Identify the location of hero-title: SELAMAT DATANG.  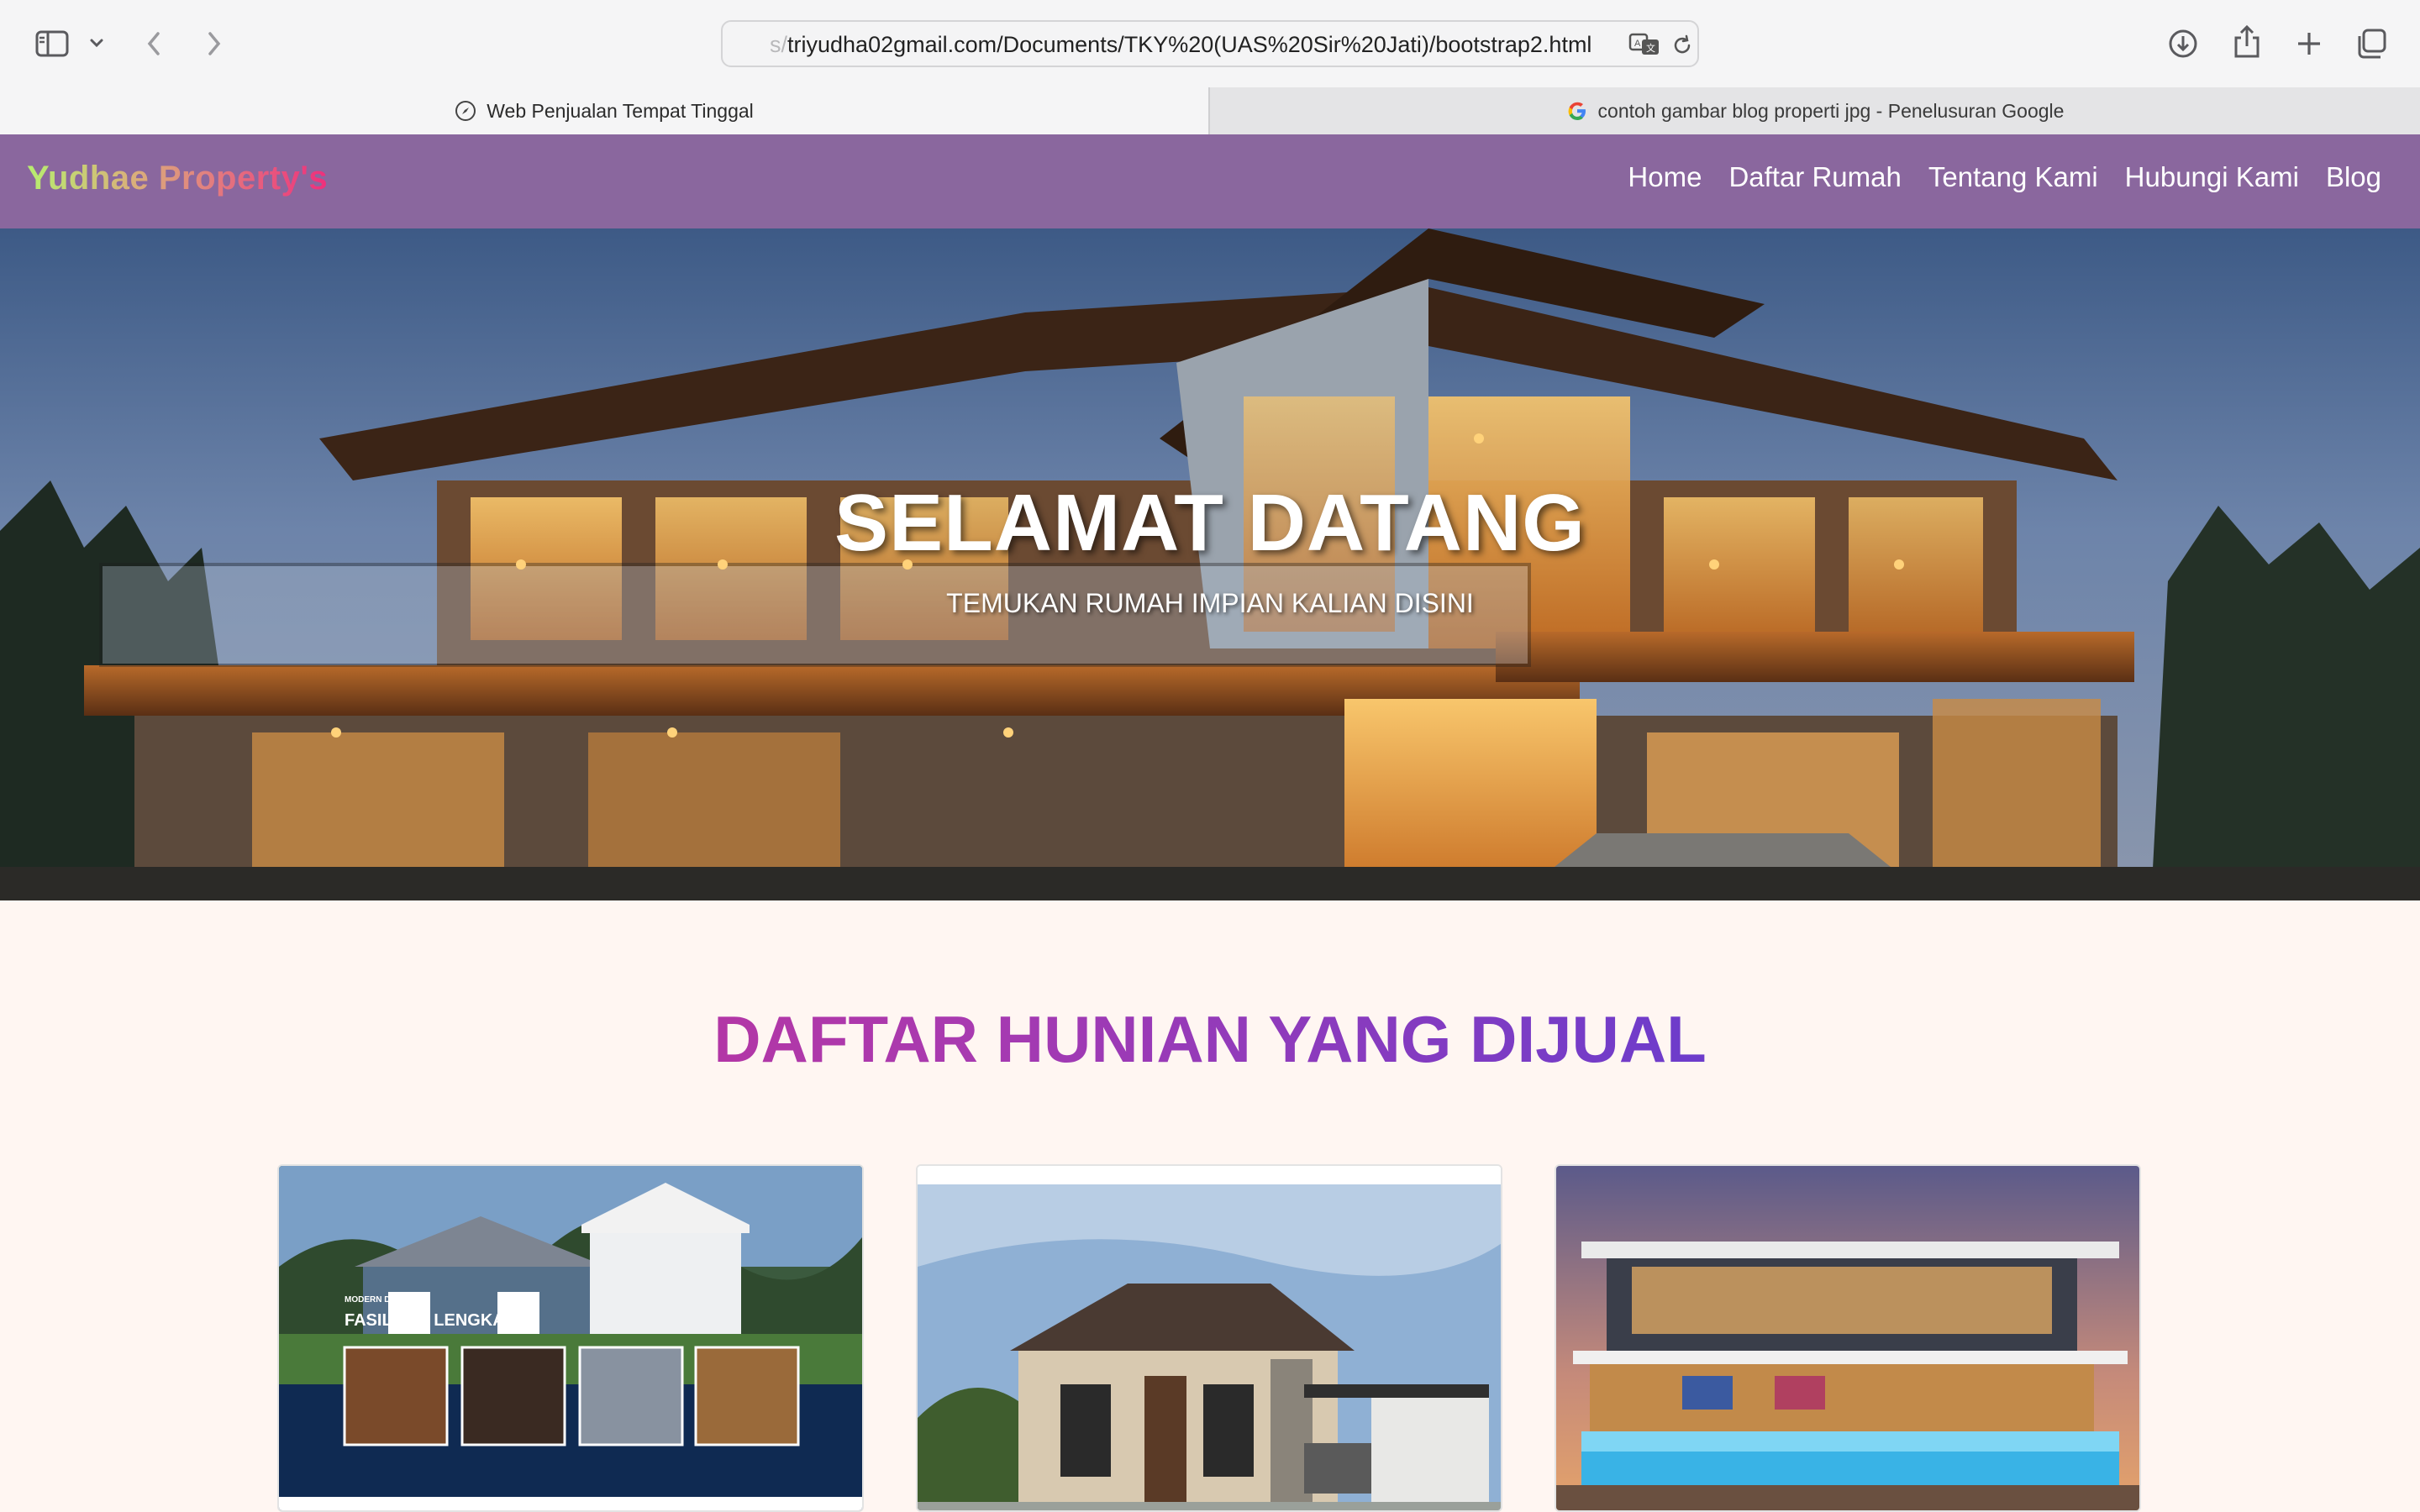
(1210, 523).